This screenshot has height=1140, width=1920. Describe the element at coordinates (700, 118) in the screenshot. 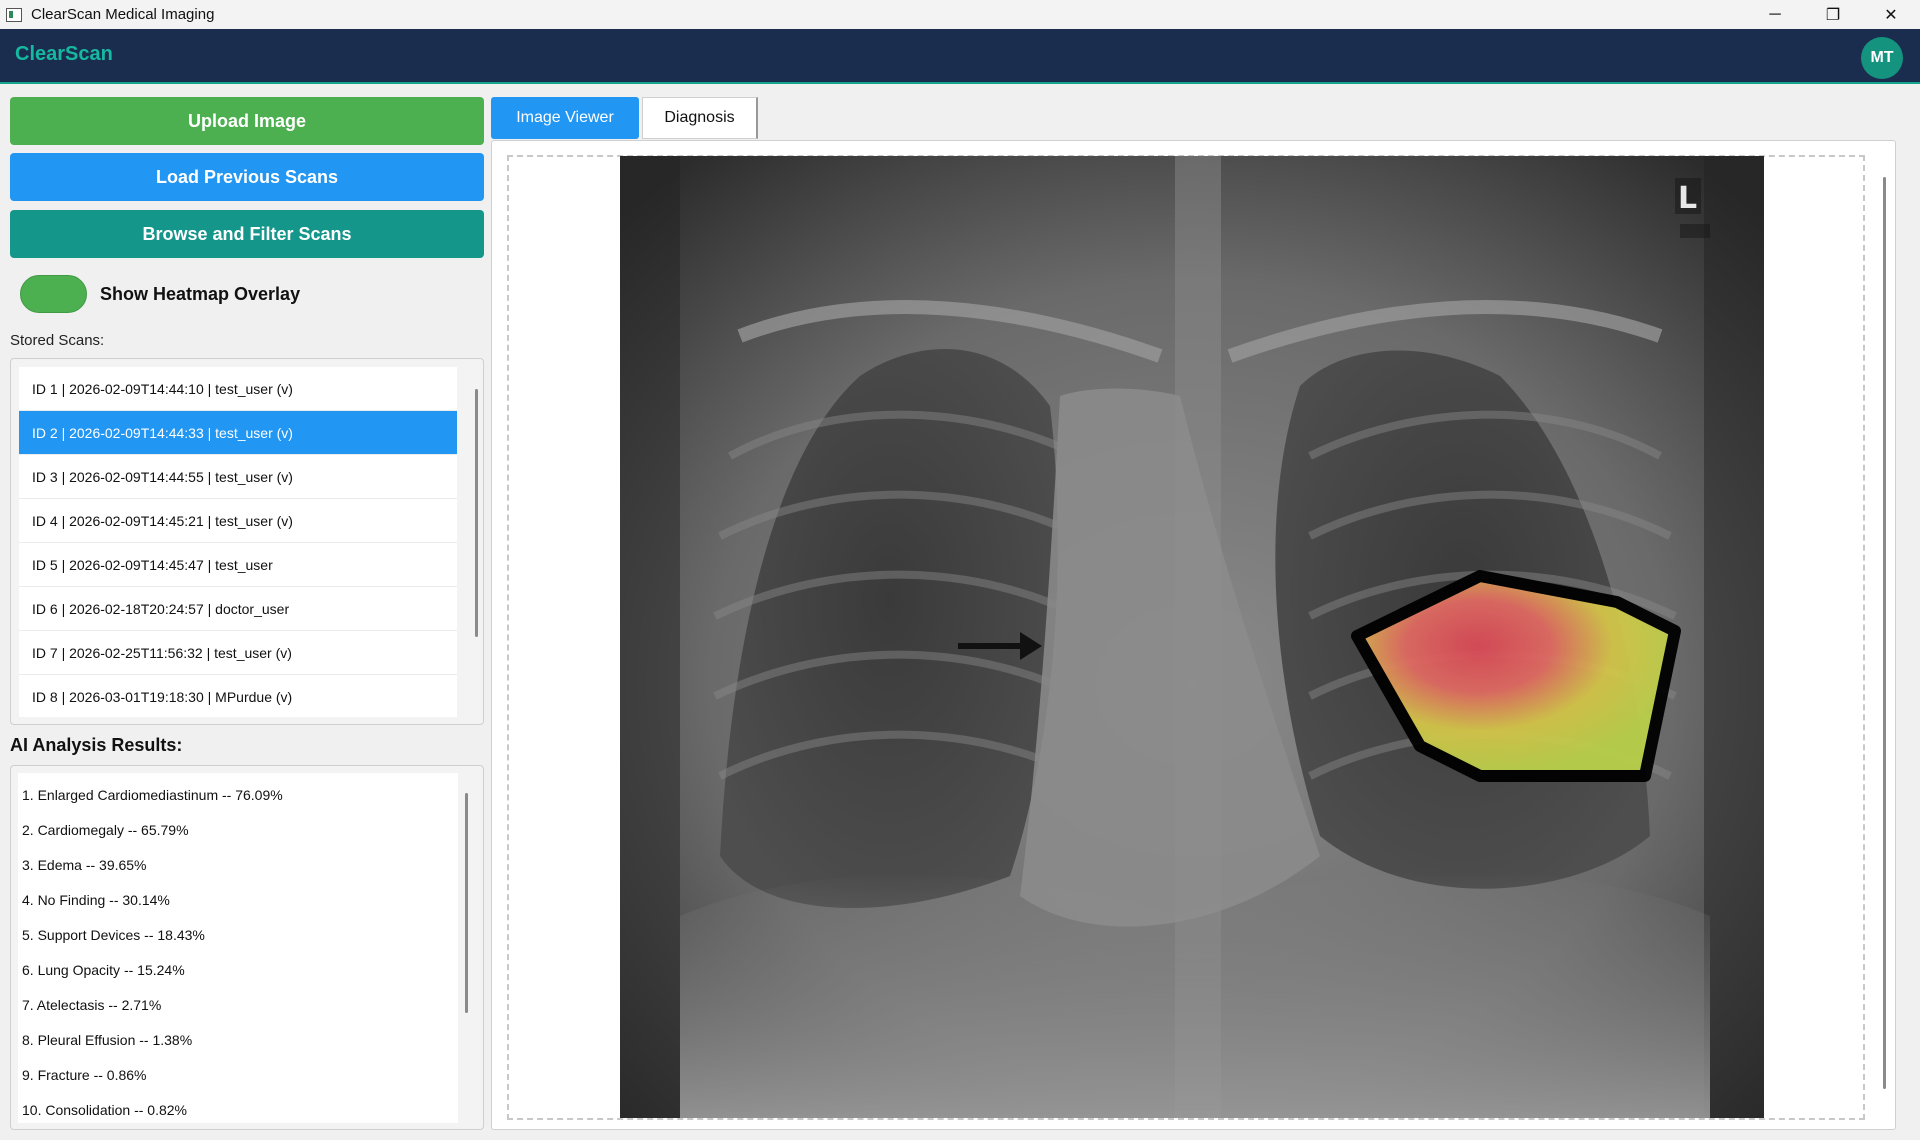

I see `tab-diagnosis: Diagnosis` at that location.